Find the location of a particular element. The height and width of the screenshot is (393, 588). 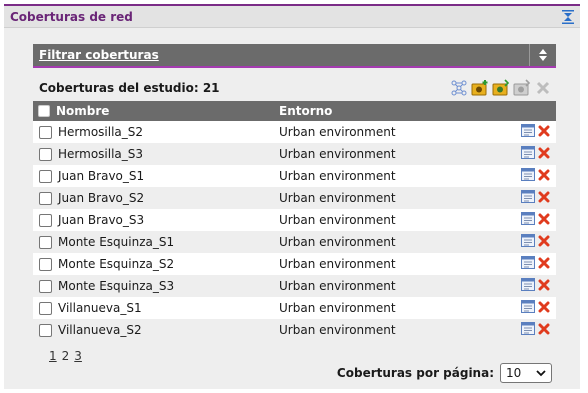

import-coverage-button is located at coordinates (501, 88).